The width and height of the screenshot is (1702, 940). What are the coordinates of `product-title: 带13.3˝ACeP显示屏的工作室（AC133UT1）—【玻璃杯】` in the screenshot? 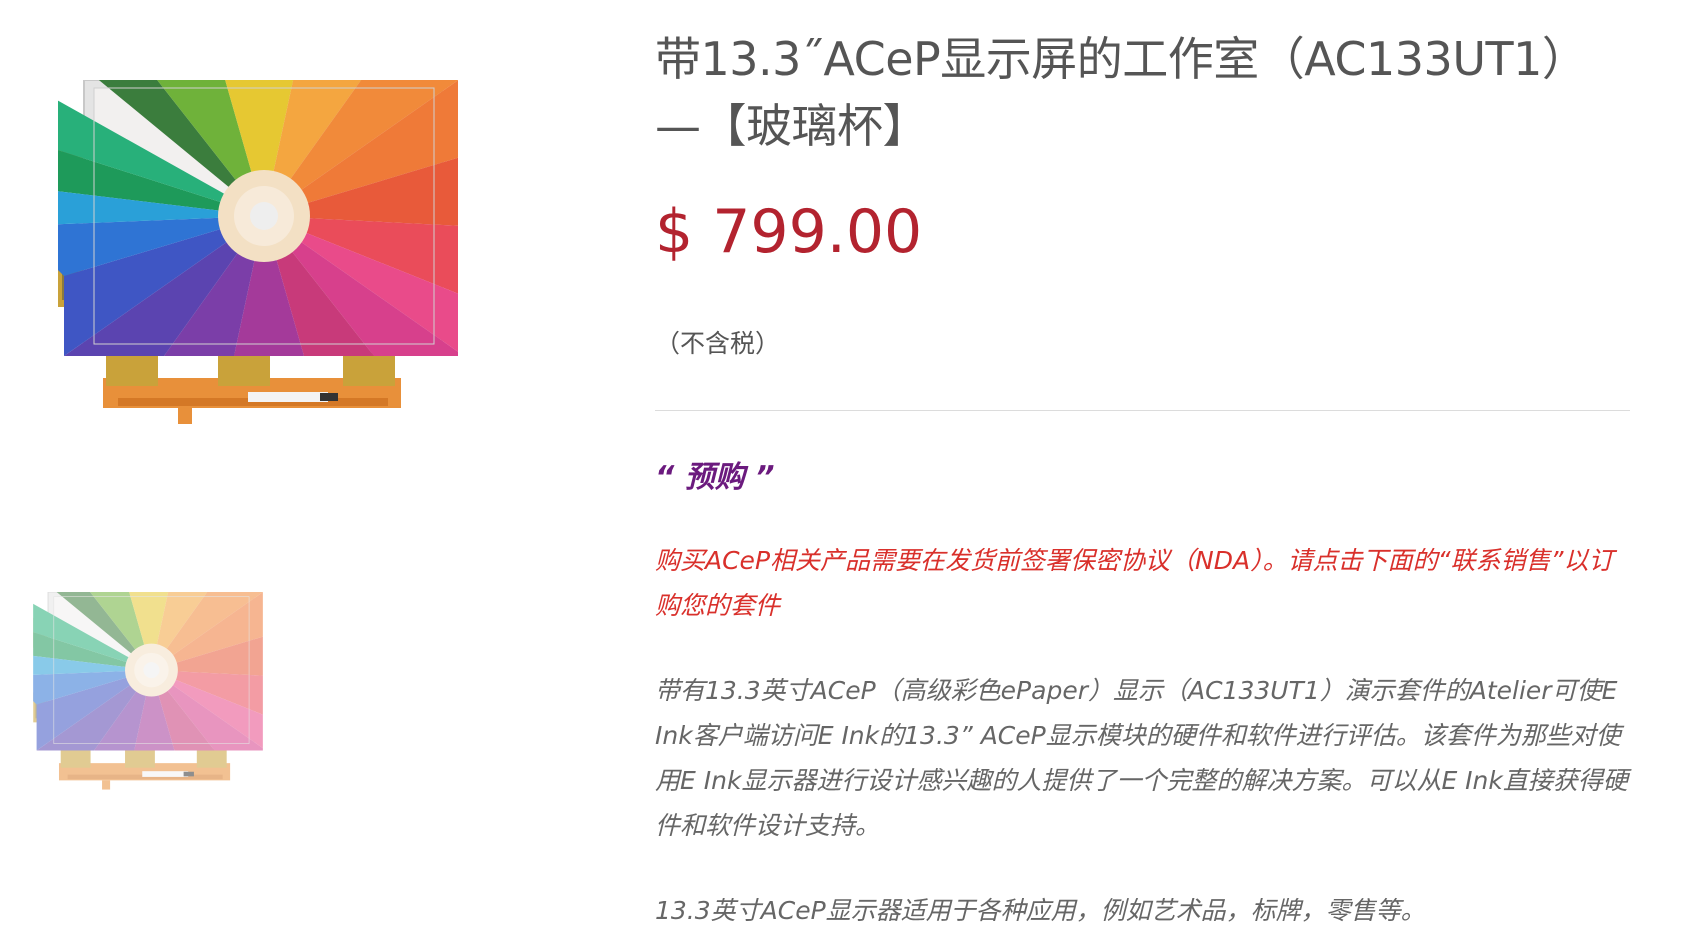 It's located at (1121, 92).